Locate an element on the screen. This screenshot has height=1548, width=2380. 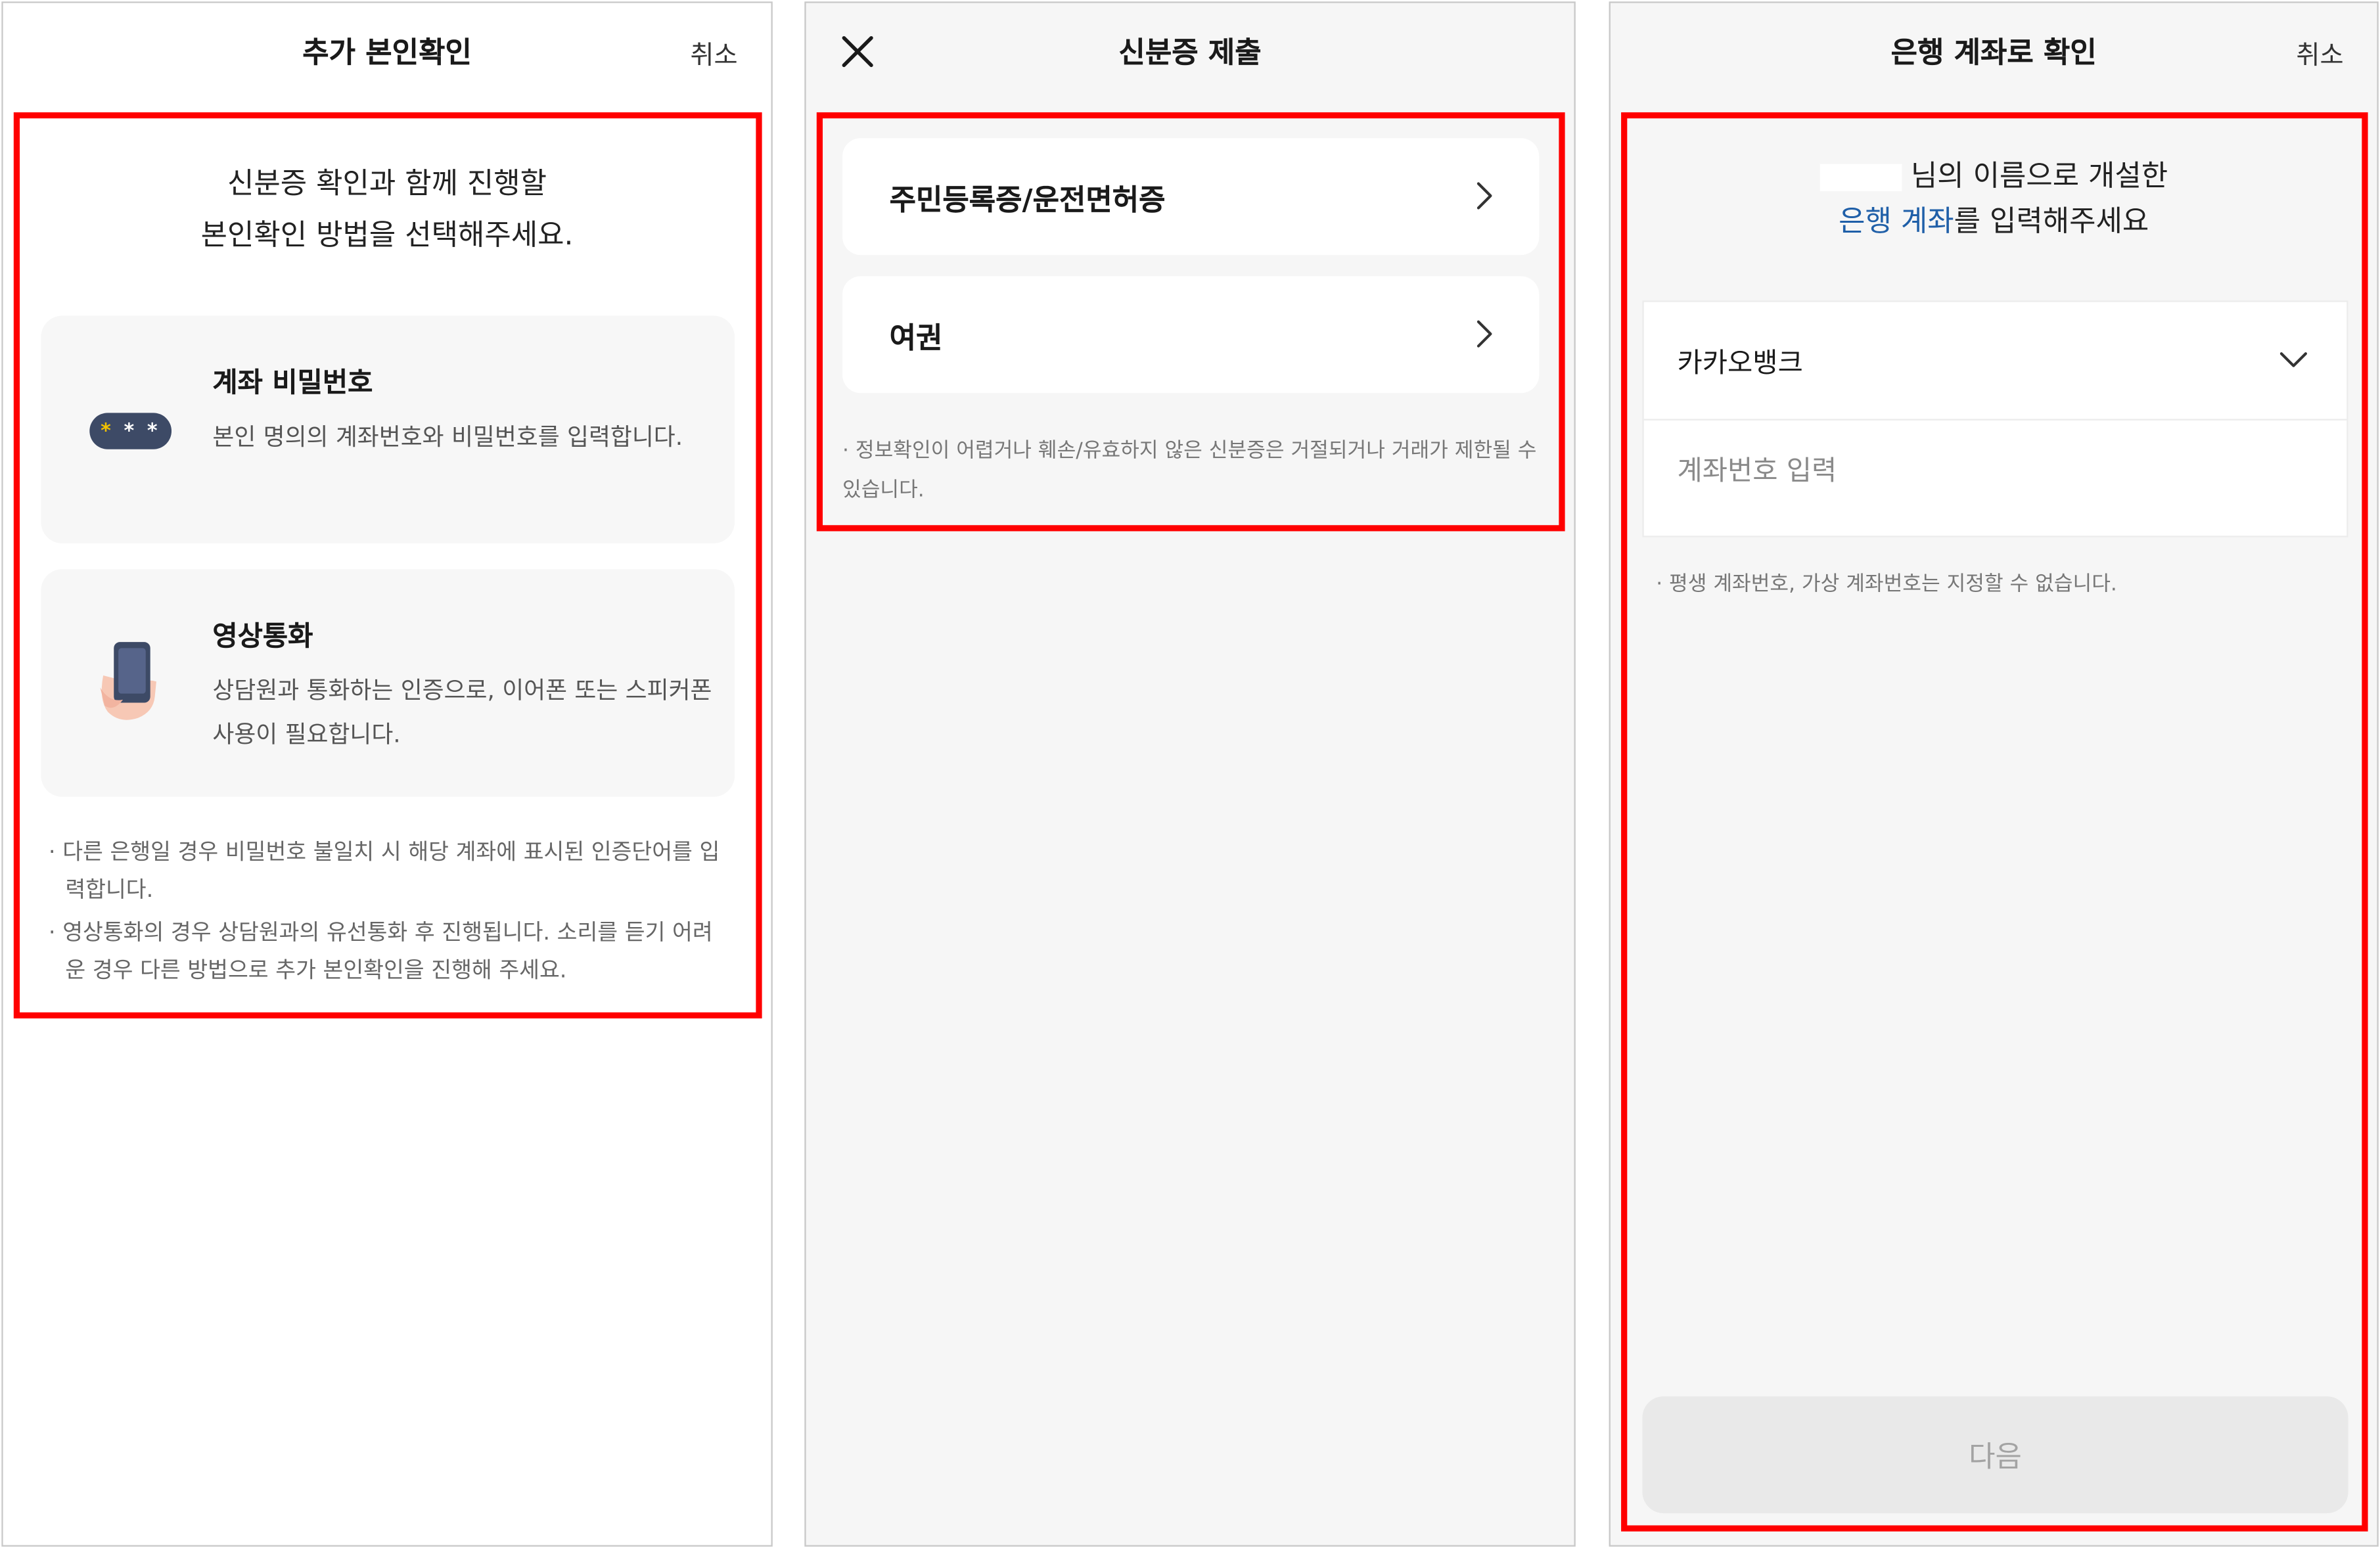
option-description: 본인 명의의 계좌번호와 비밀번호를 입력합니다. is located at coordinates (447, 437).